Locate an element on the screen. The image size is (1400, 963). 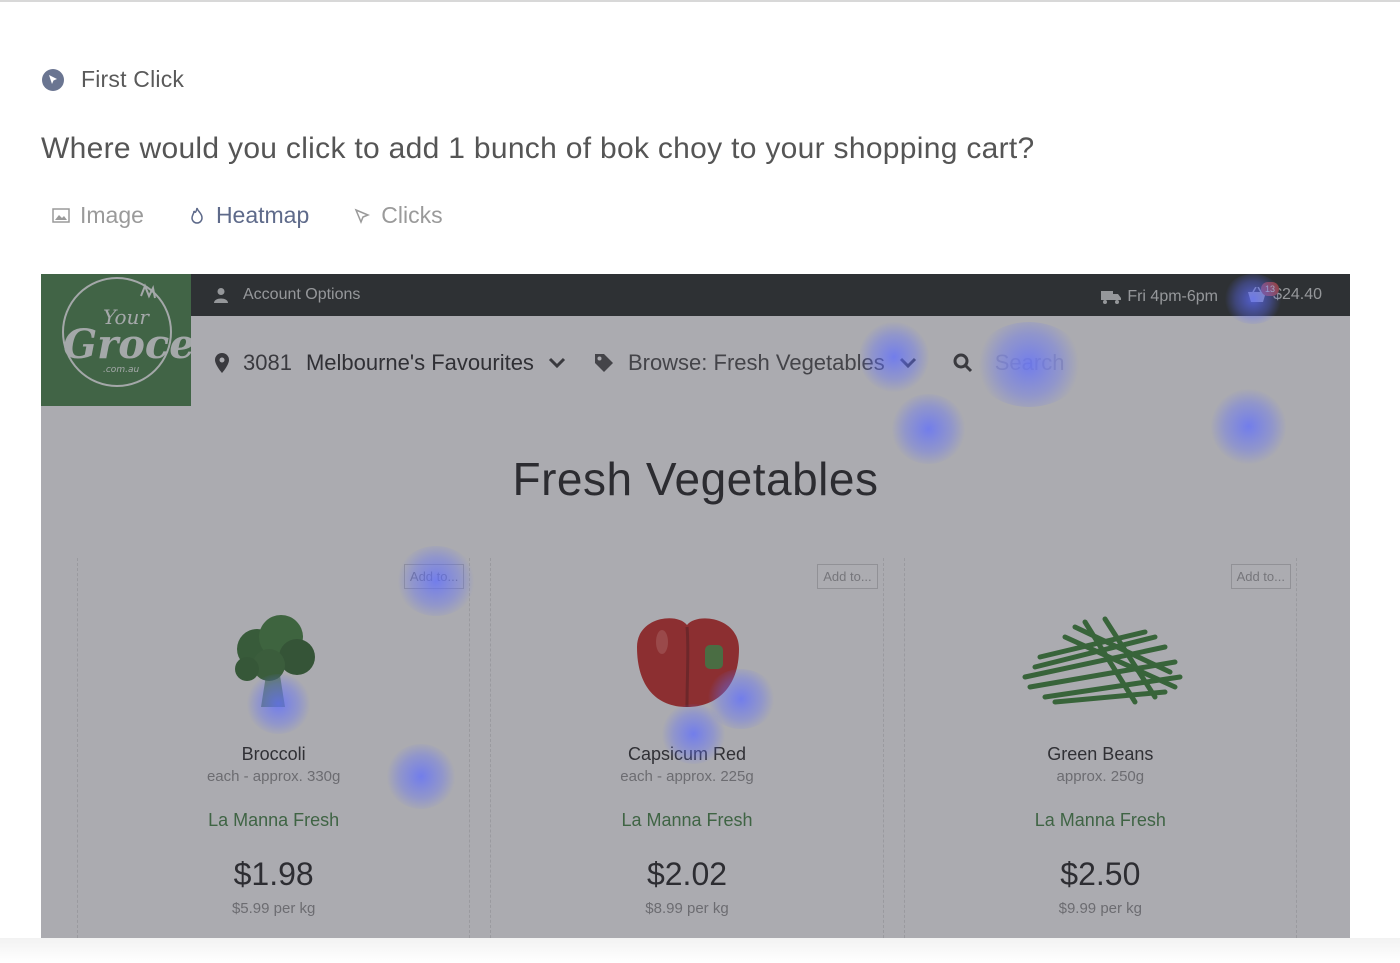
search-input is located at coordinates (1104, 363).